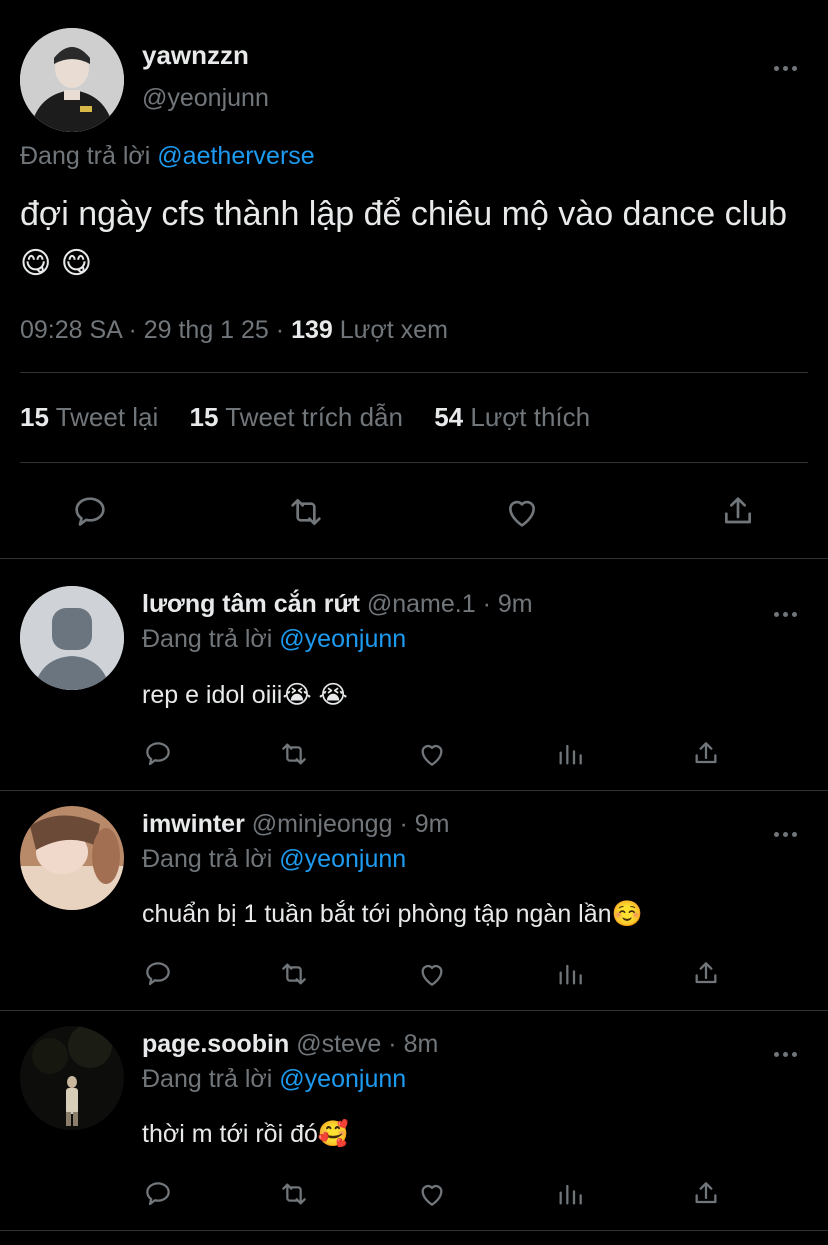 Image resolution: width=828 pixels, height=1245 pixels. I want to click on reply-author-name: page.soobin, so click(215, 1044).